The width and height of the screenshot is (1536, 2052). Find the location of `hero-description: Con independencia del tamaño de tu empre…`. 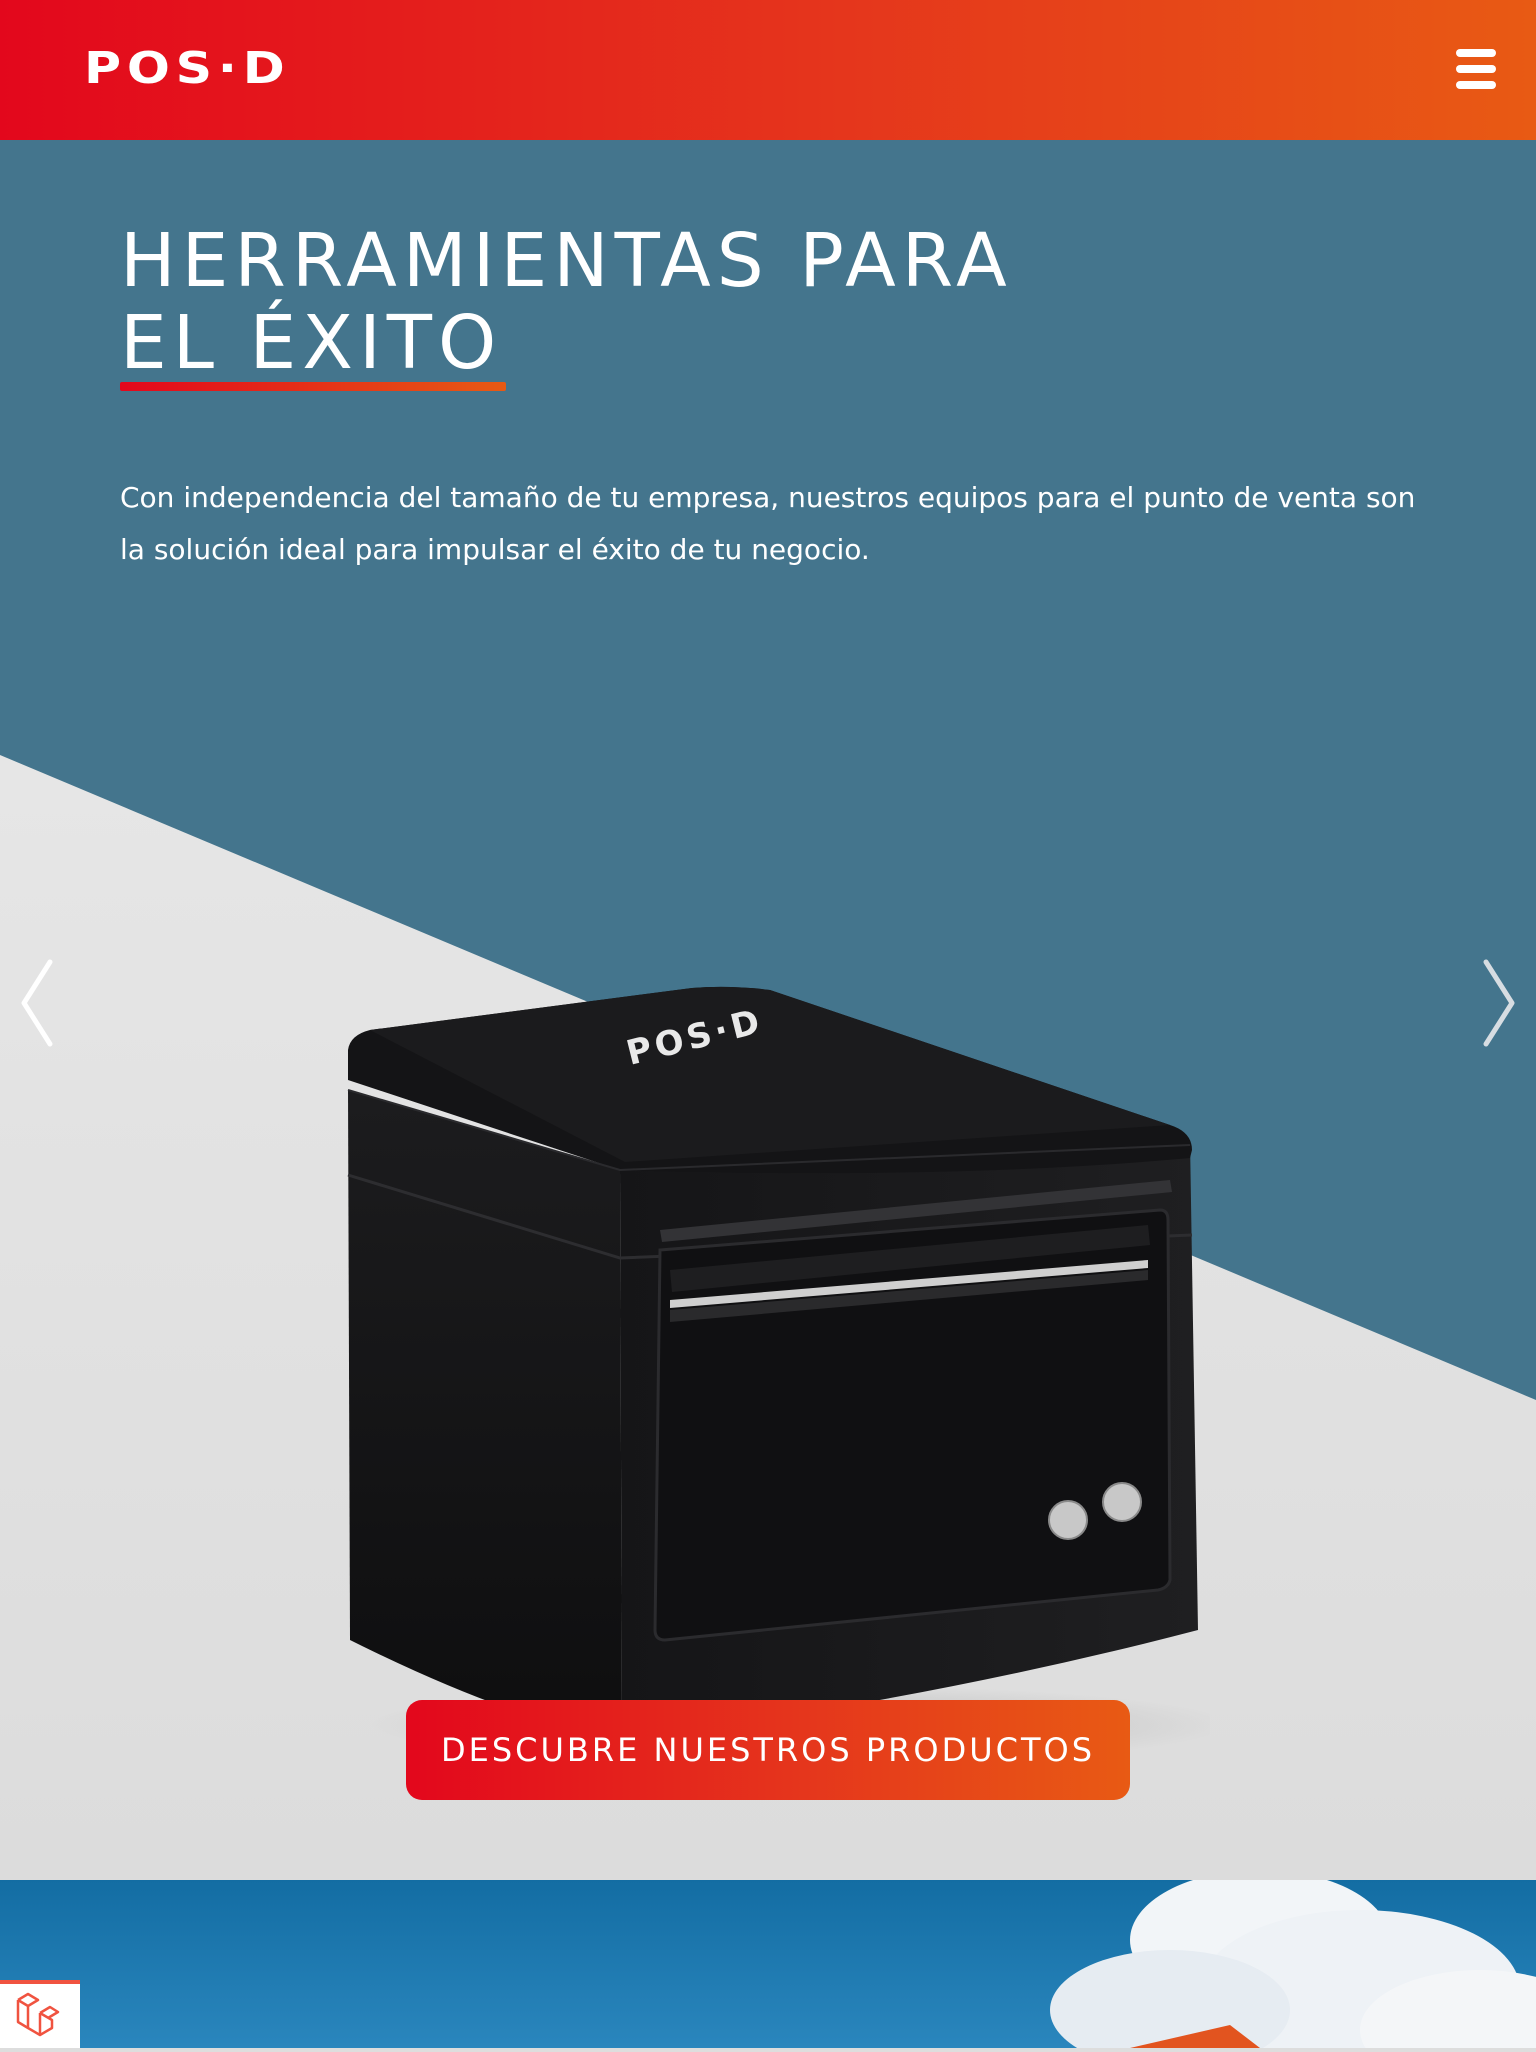

hero-description: Con independencia del tamaño de tu empre… is located at coordinates (768, 523).